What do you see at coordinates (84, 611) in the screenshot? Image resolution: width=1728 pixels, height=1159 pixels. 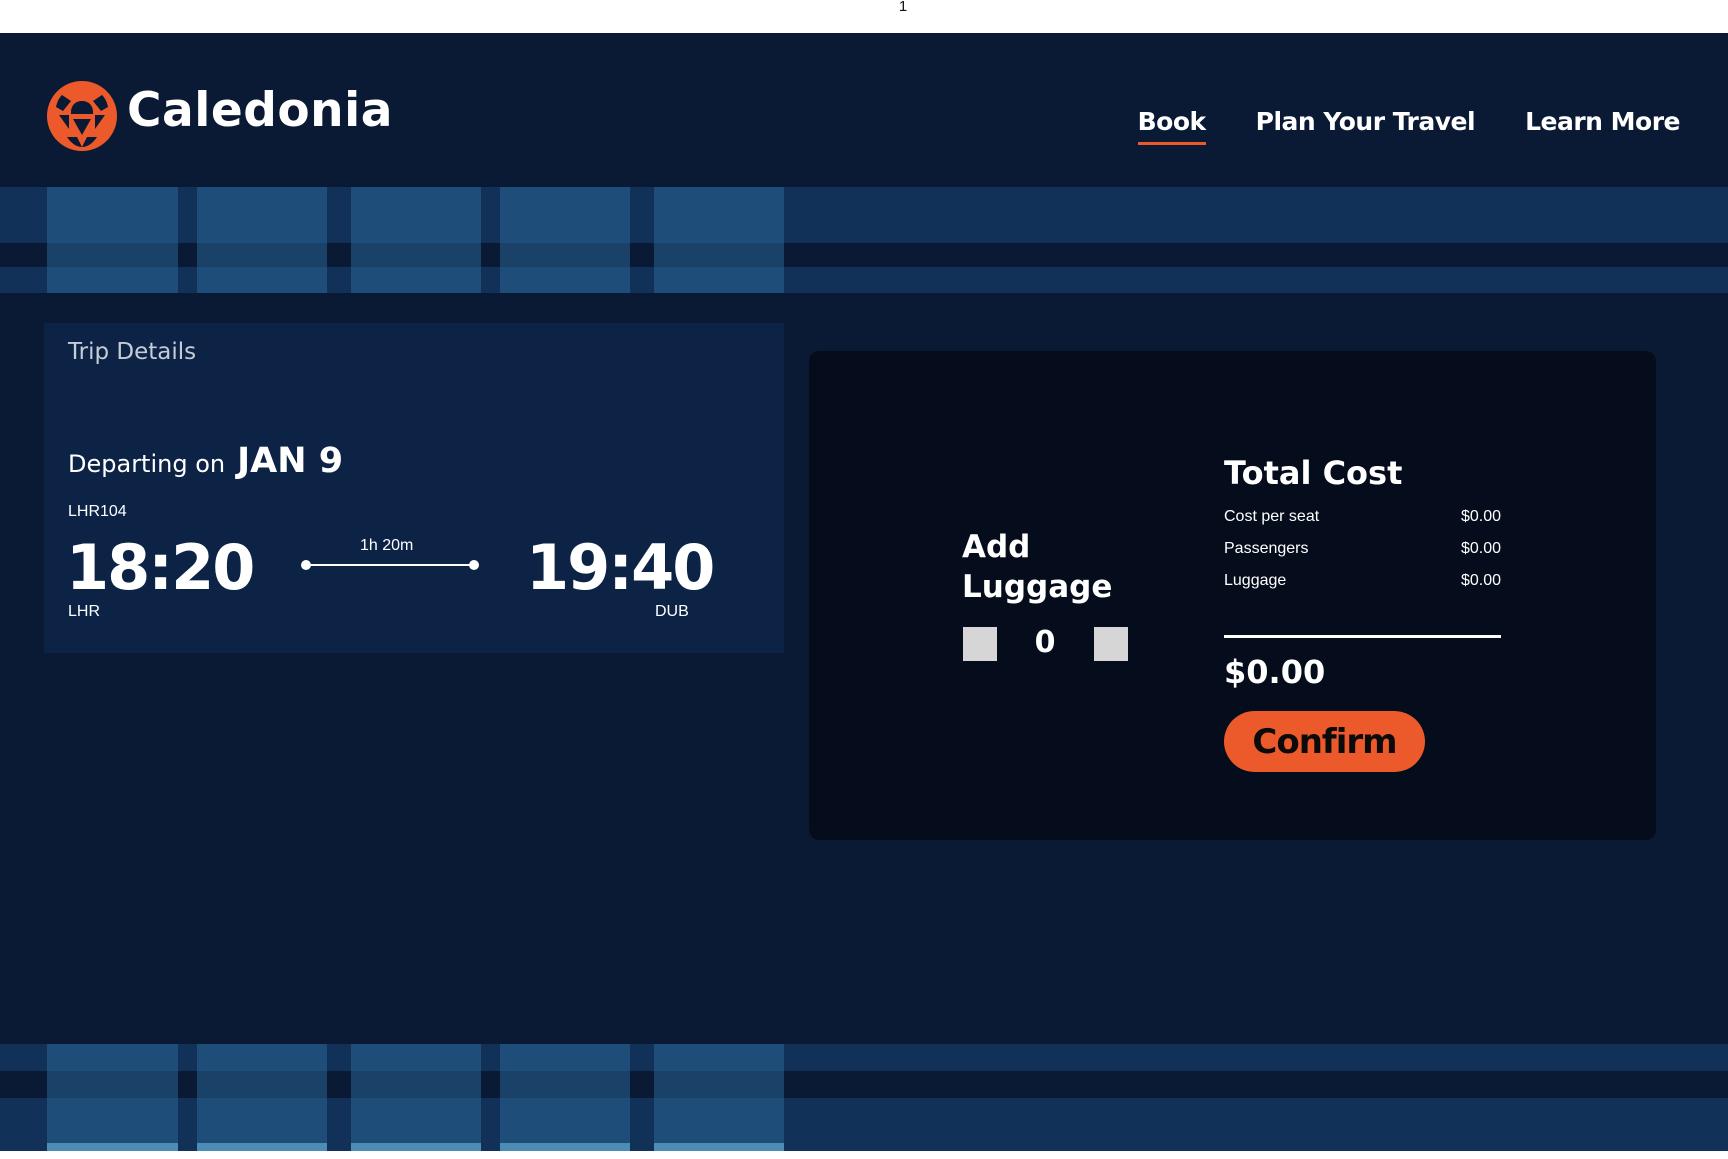 I see `origin-airport-code: LHR` at bounding box center [84, 611].